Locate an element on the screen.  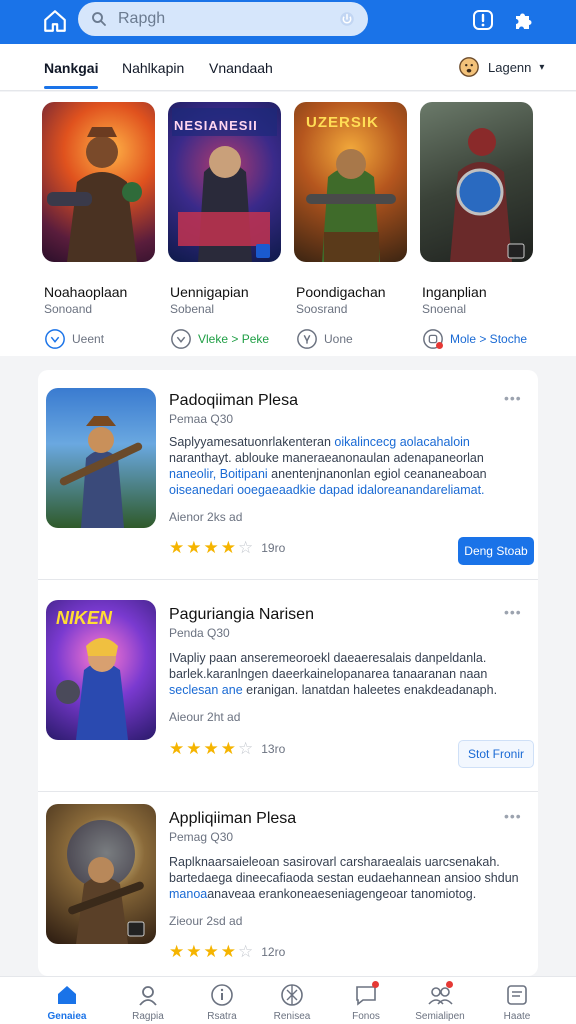
featured-action: Vleke > Peke is located at coordinates (219, 339).